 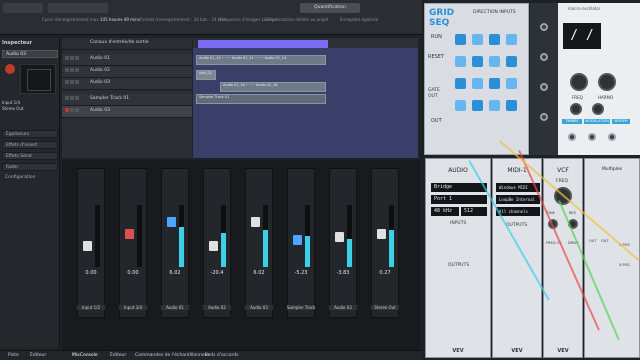 I want to click on audio-device-display: Port 1, so click(x=459, y=199).